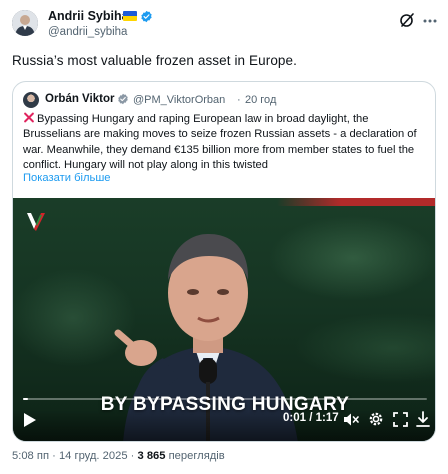 The height and width of the screenshot is (474, 448). I want to click on views-label: переглядів, so click(195, 456).